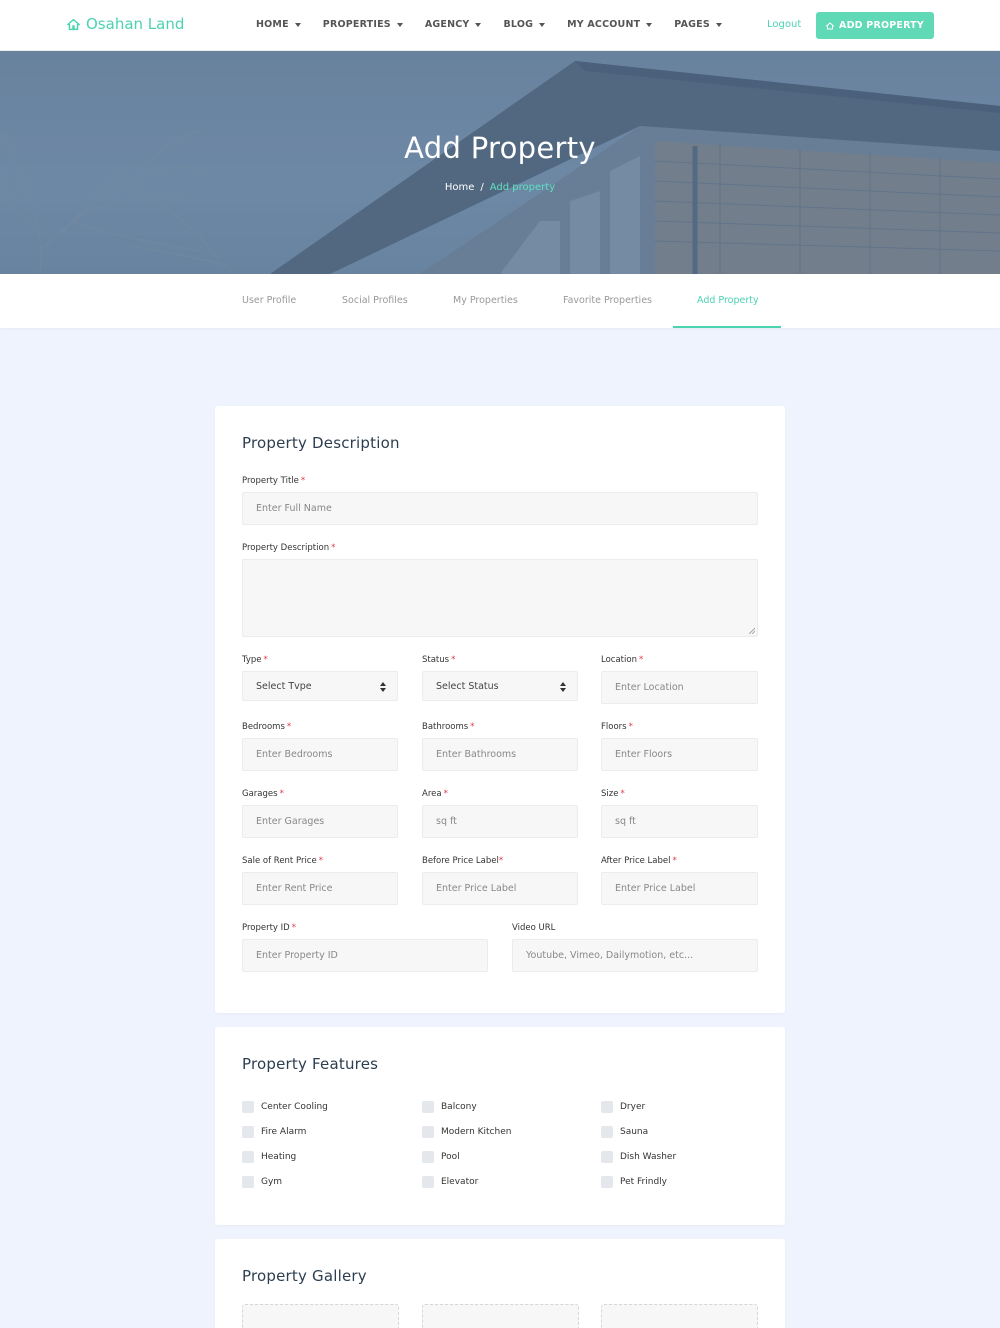 The width and height of the screenshot is (1000, 1328). Describe the element at coordinates (692, 24) in the screenshot. I see `nav-pages-label: PAGES` at that location.